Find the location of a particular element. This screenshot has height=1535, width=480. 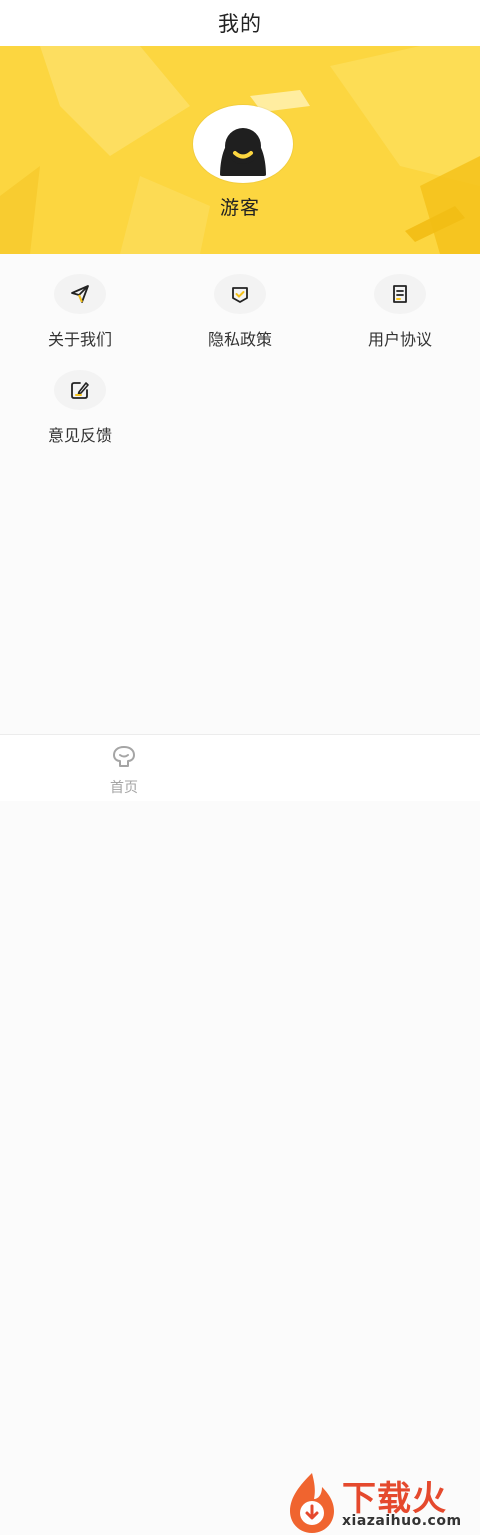

username: 游客 is located at coordinates (239, 208).